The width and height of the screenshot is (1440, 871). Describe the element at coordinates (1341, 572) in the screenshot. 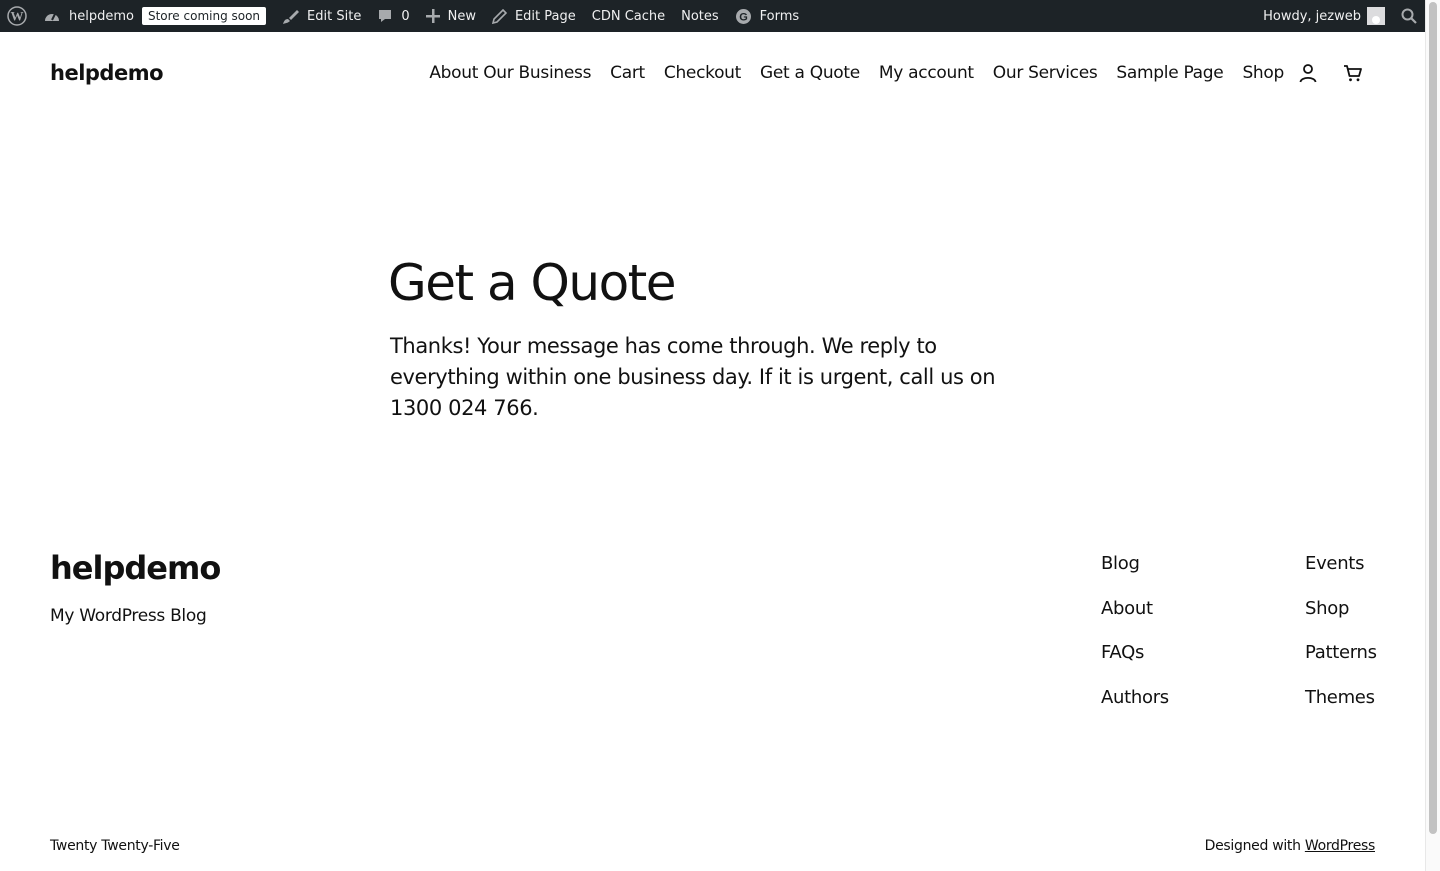

I see `footer-link-events: Events` at that location.